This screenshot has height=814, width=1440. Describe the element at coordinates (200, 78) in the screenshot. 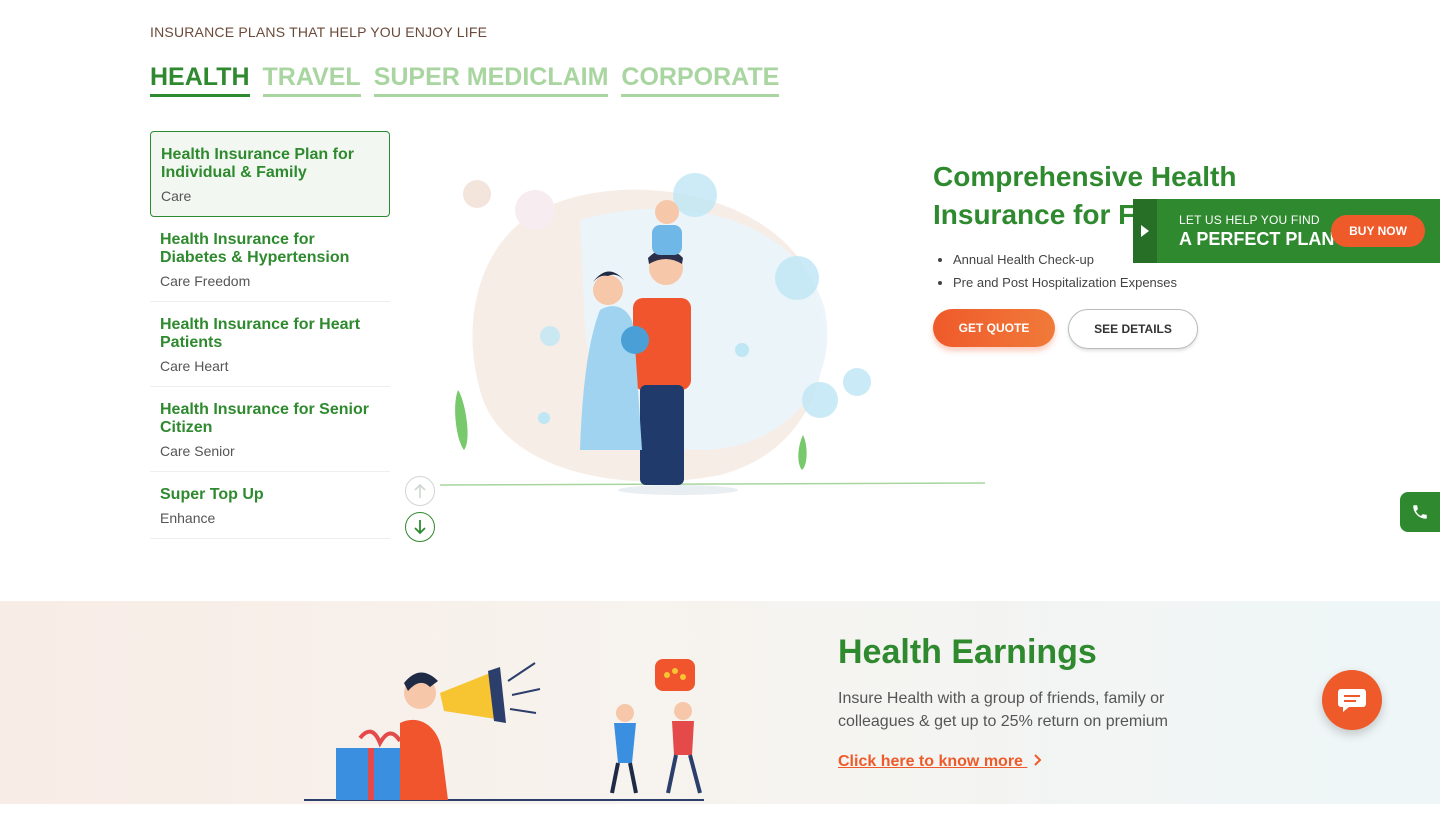

I see `tab-health: HEALTH` at that location.